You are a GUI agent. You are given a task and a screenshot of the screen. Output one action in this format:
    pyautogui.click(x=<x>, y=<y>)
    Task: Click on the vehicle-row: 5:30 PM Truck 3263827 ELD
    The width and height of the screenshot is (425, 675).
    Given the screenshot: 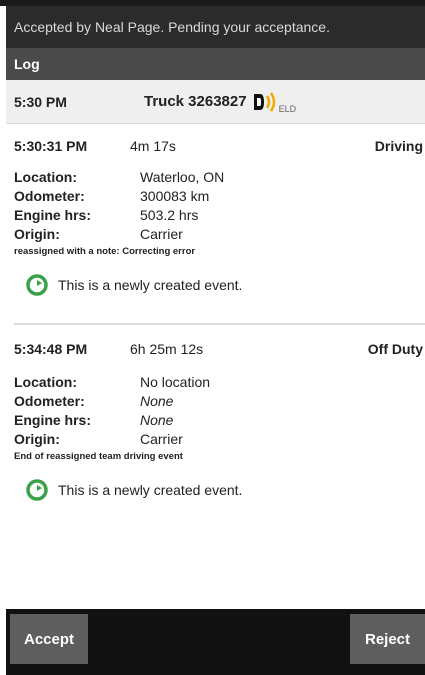 What is the action you would take?
    pyautogui.click(x=215, y=102)
    